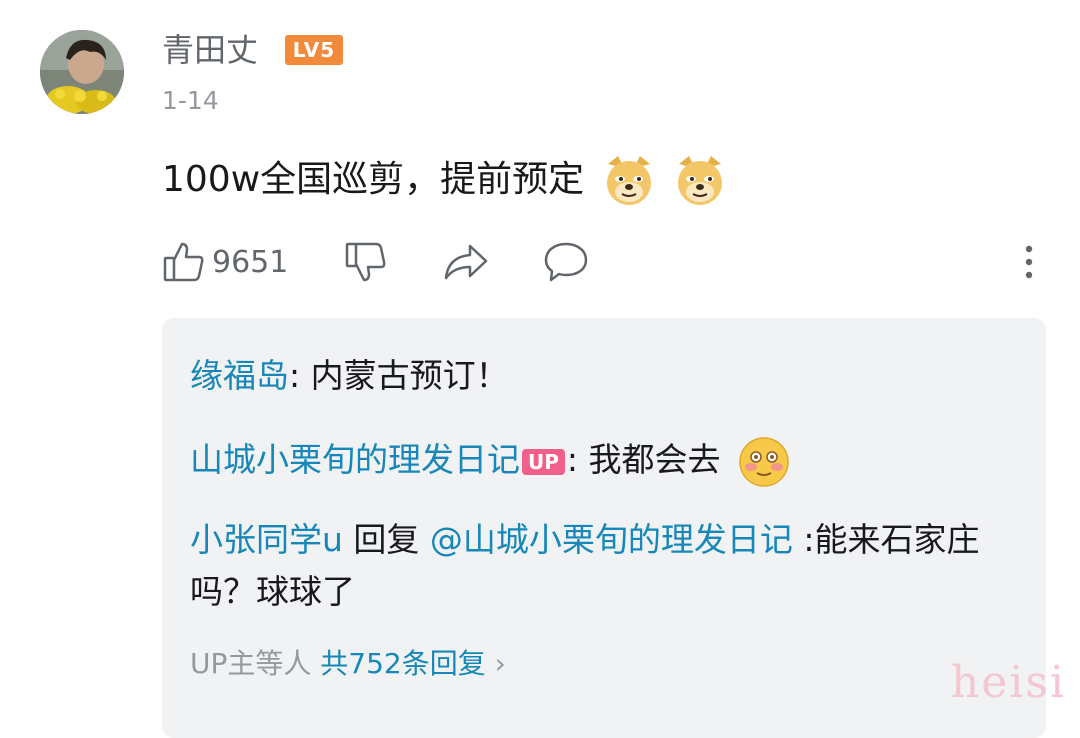 Image resolution: width=1080 pixels, height=738 pixels. Describe the element at coordinates (605, 376) in the screenshot. I see `reply-item: 缘福岛: 内蒙古预订！` at that location.